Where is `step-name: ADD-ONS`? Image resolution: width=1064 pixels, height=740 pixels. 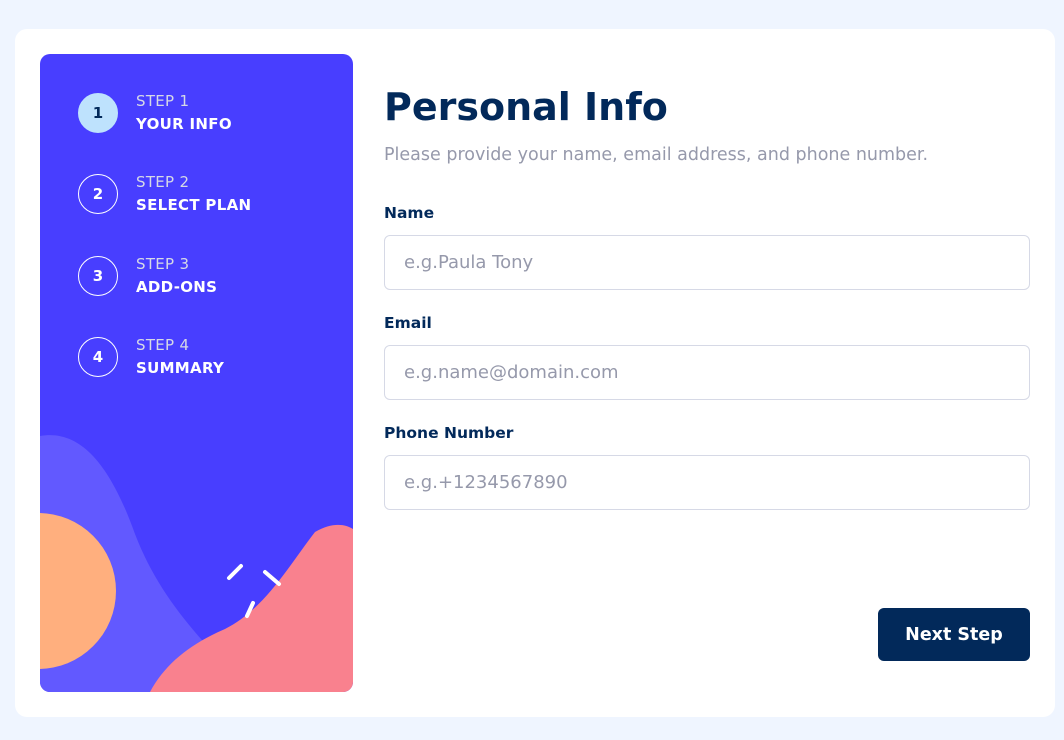
step-name: ADD-ONS is located at coordinates (177, 287).